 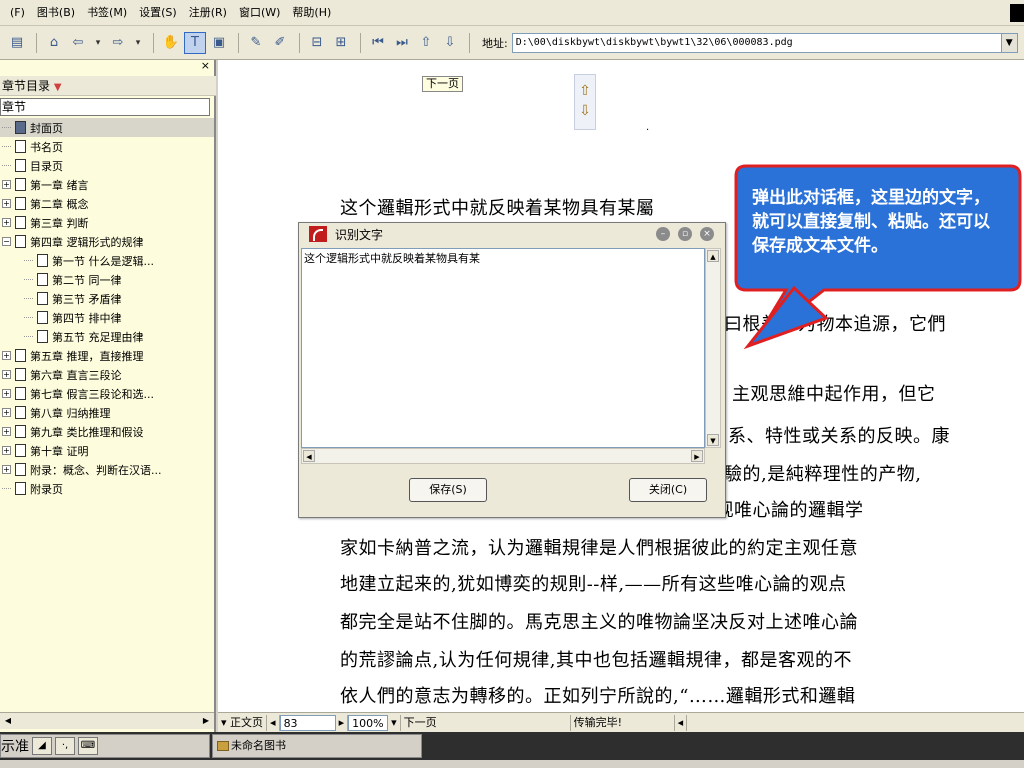 I want to click on tree-item: + 第二章 概念, so click(x=107, y=203).